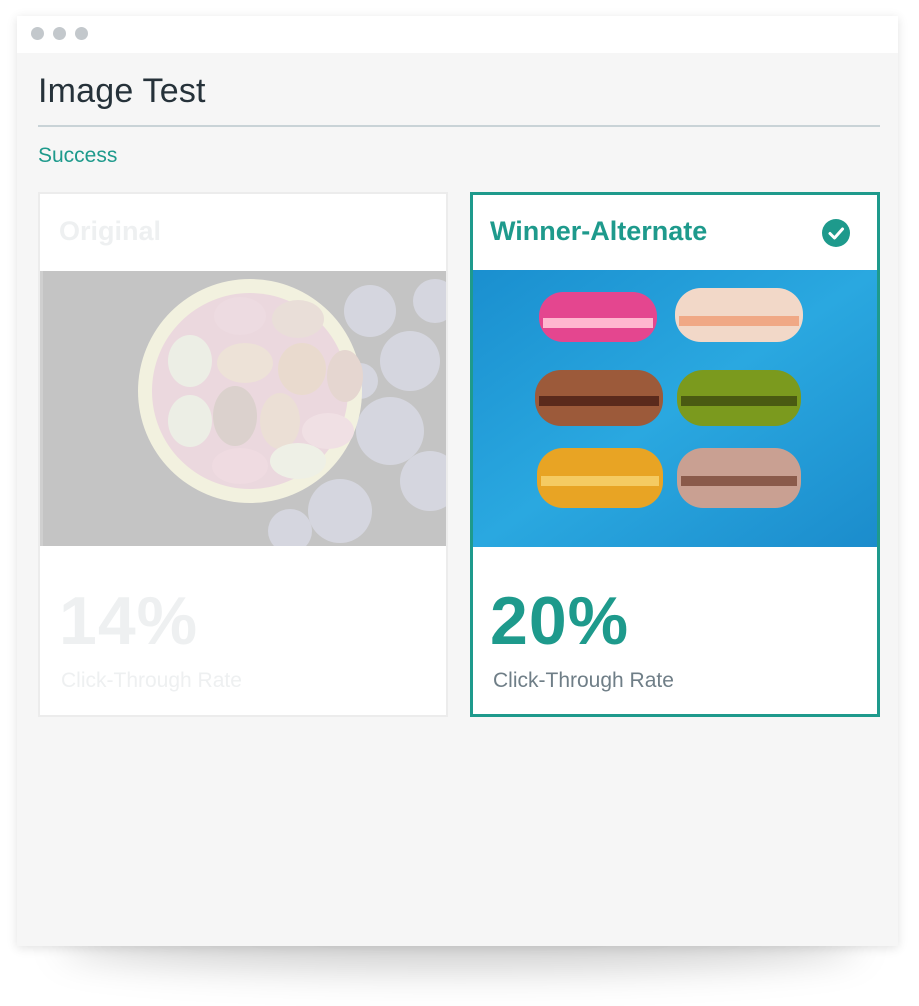 This screenshot has height=1006, width=919. I want to click on variant-title: Winner-Alternate, so click(599, 231).